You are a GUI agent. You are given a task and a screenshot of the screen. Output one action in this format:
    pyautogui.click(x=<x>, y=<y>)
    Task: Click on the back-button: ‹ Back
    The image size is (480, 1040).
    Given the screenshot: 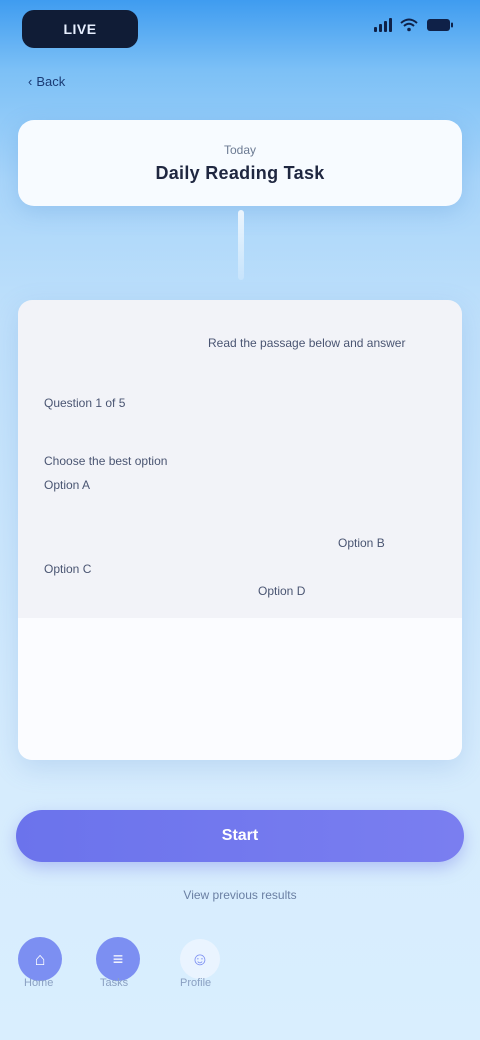 What is the action you would take?
    pyautogui.click(x=53, y=81)
    